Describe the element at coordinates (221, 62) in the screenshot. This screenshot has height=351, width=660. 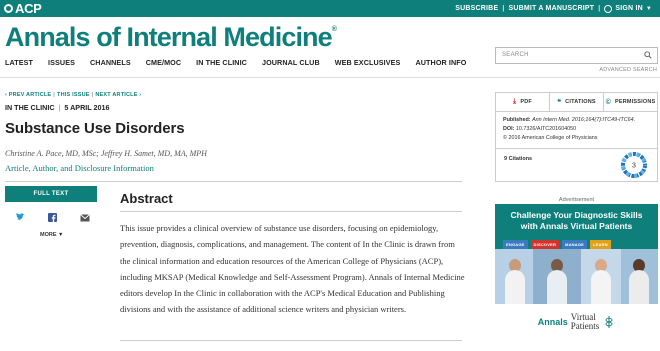
I see `nav-in-the-clinic: IN THE CLINIC` at that location.